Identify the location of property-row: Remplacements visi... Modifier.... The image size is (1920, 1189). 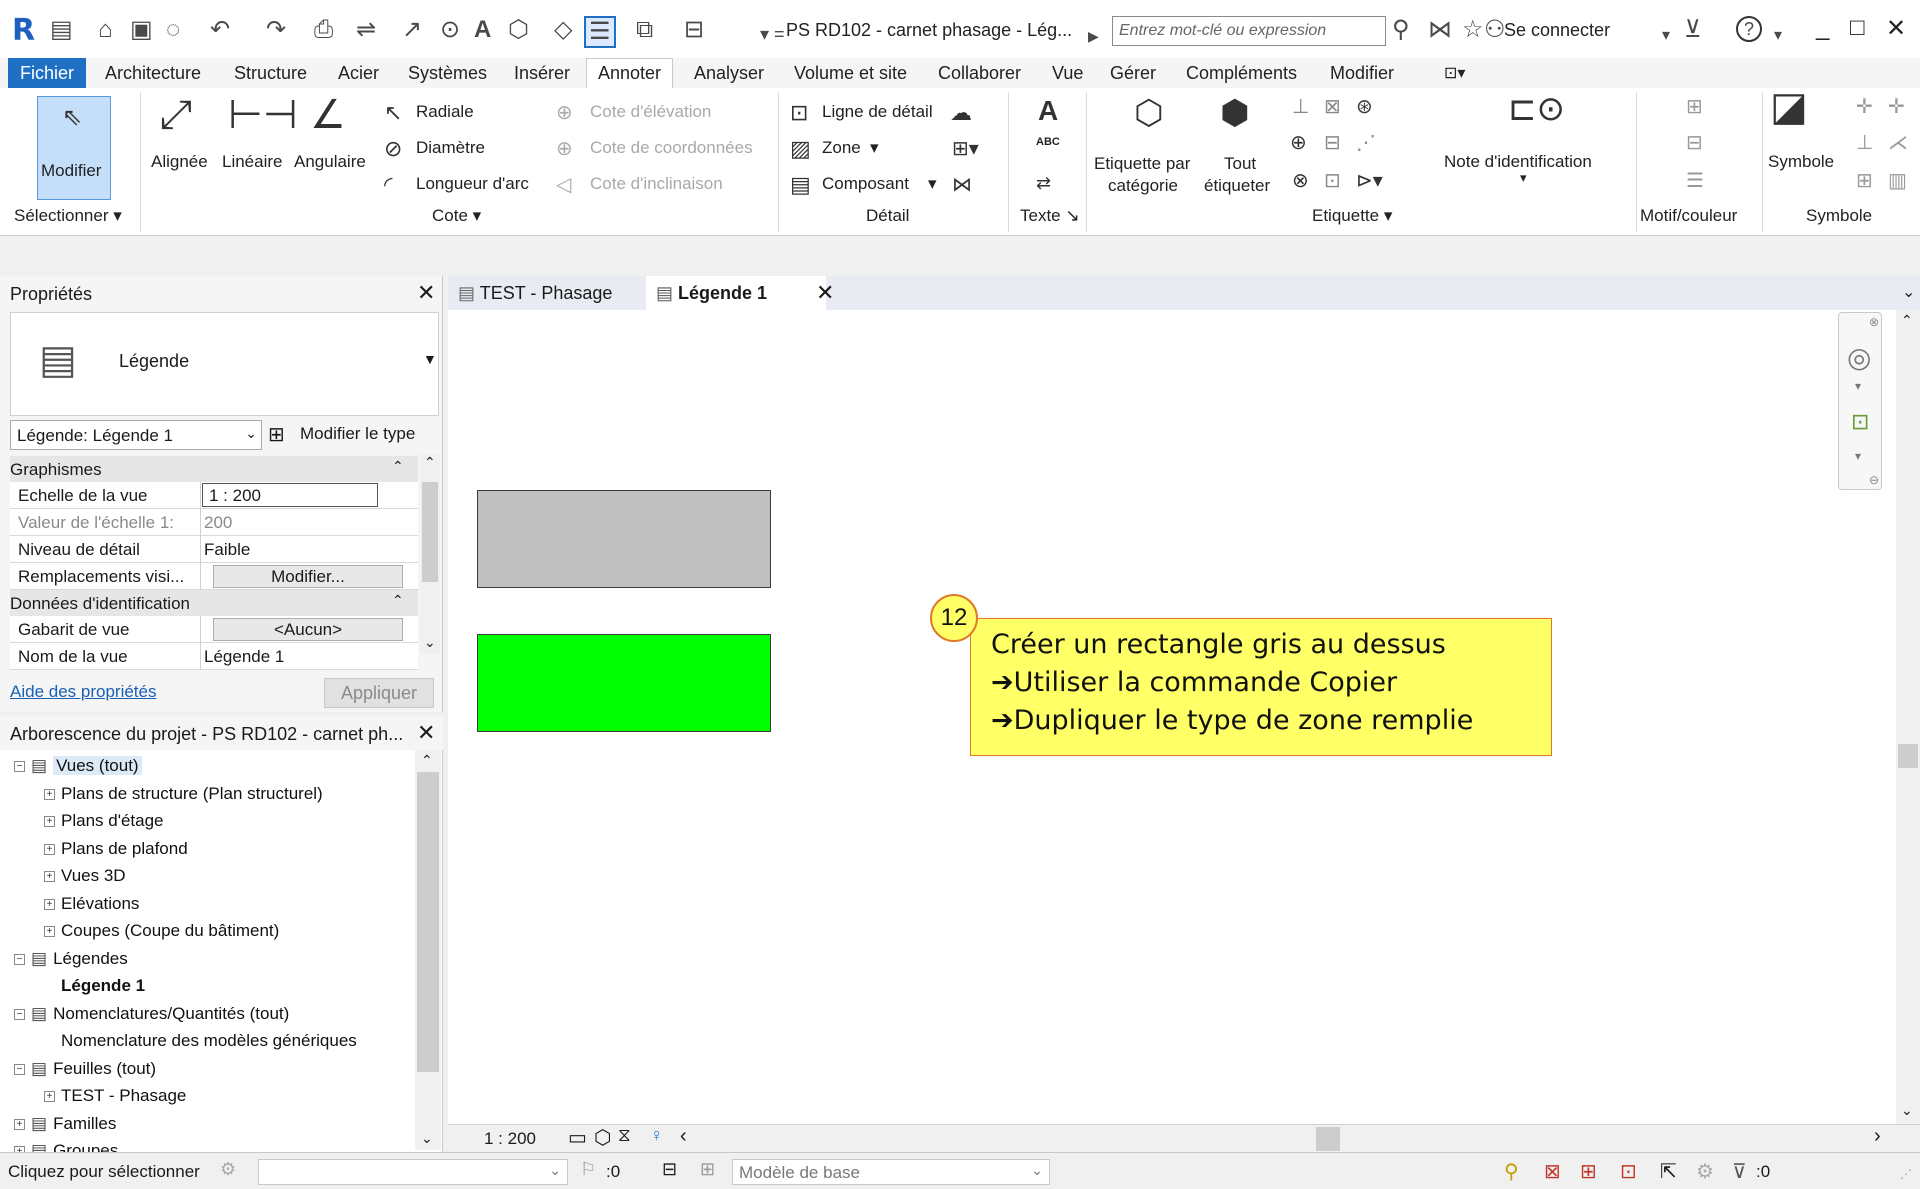
(214, 576).